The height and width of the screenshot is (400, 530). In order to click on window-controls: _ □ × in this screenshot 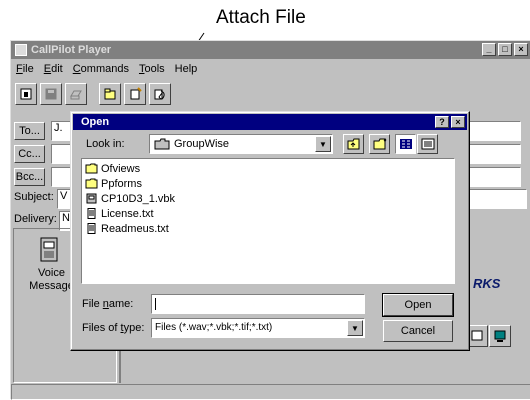, I will do `click(505, 49)`.